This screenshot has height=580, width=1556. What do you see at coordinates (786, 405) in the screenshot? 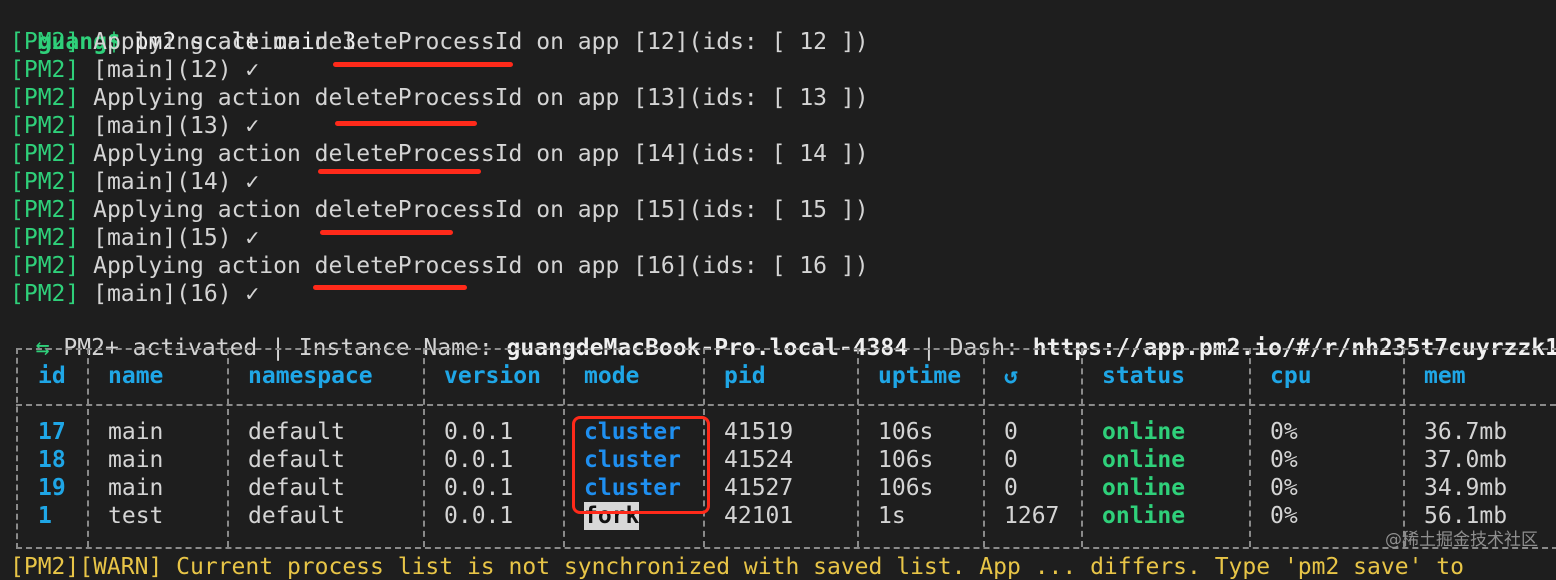
I see `header-divider` at bounding box center [786, 405].